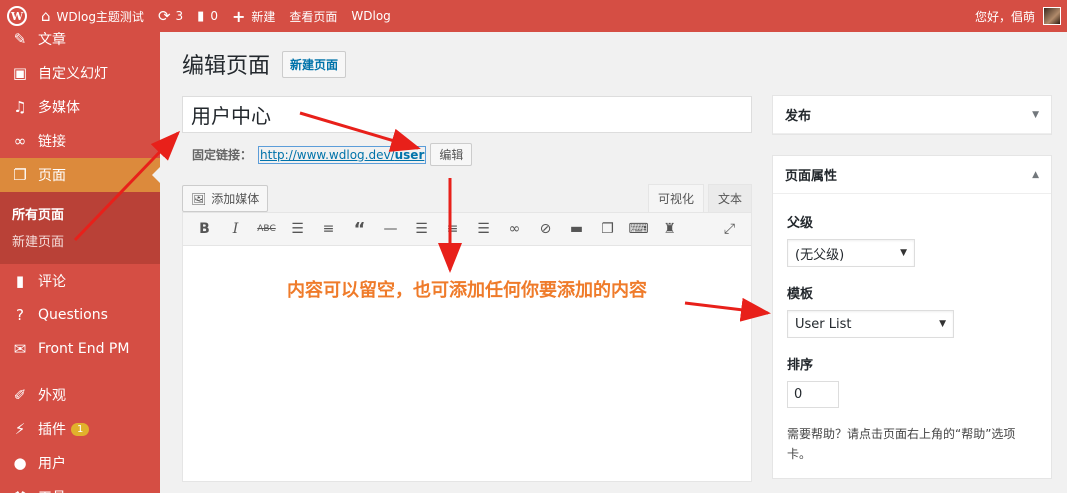 This screenshot has width=1067, height=493. I want to click on align-right-icon: ☰, so click(483, 229).